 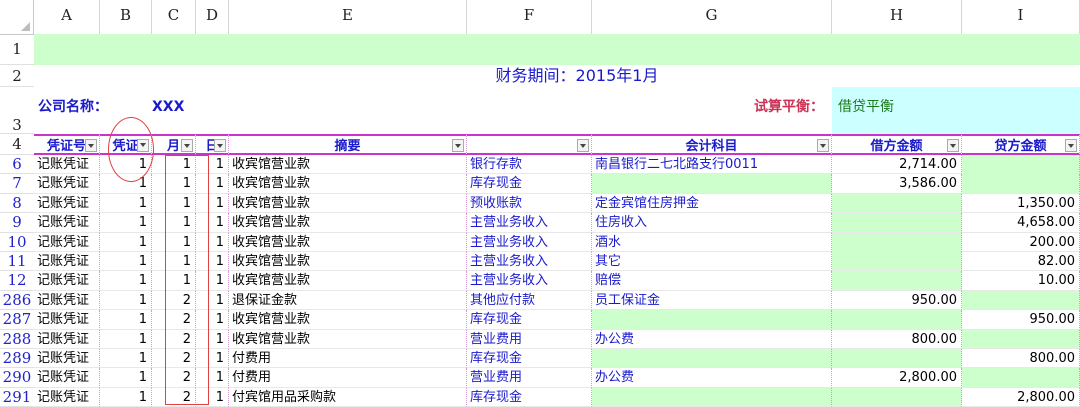 What do you see at coordinates (17, 144) in the screenshot?
I see `row-header: 4` at bounding box center [17, 144].